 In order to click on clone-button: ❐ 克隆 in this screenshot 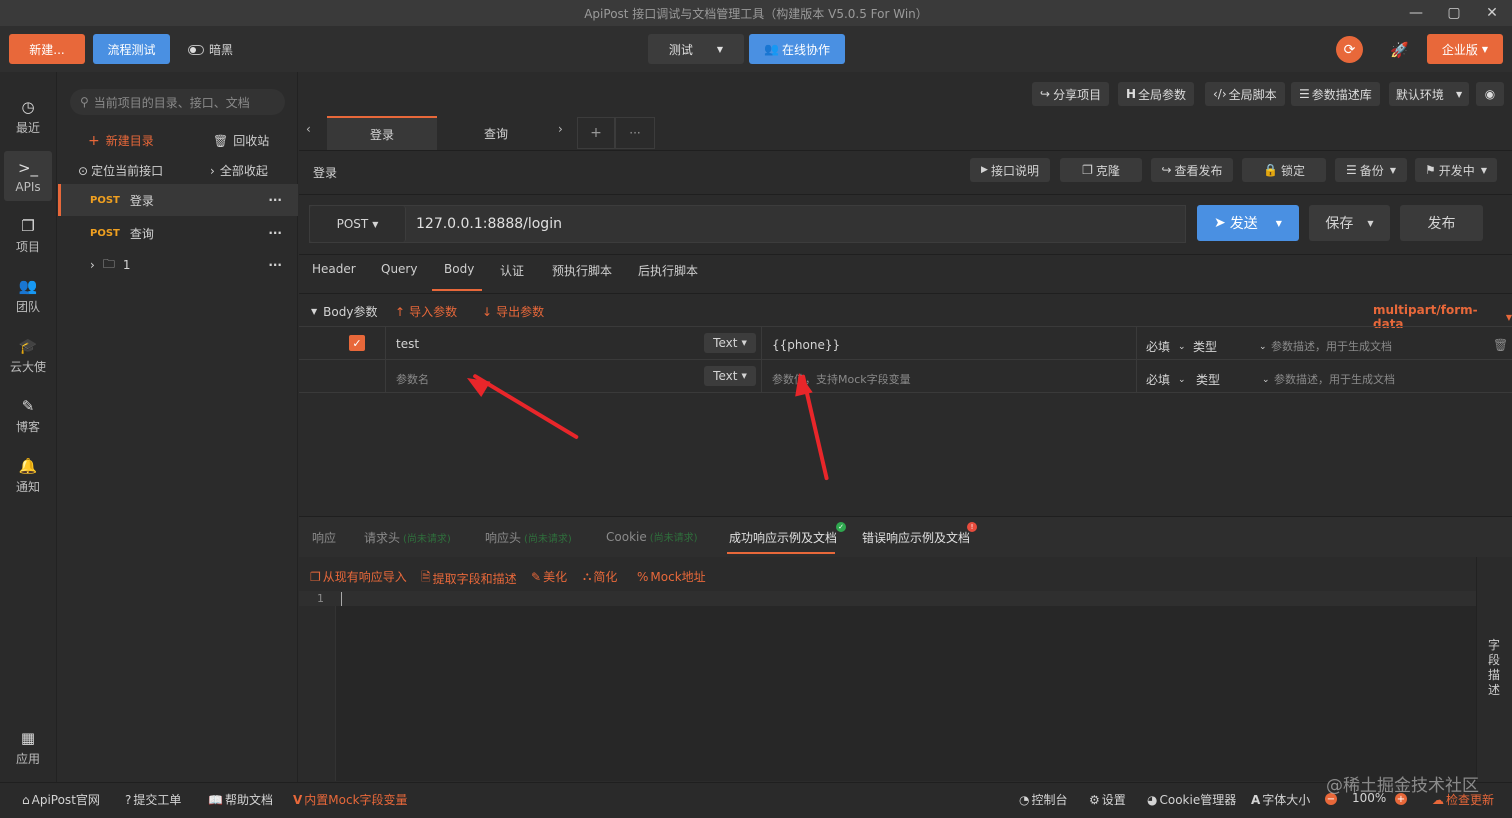, I will do `click(1101, 170)`.